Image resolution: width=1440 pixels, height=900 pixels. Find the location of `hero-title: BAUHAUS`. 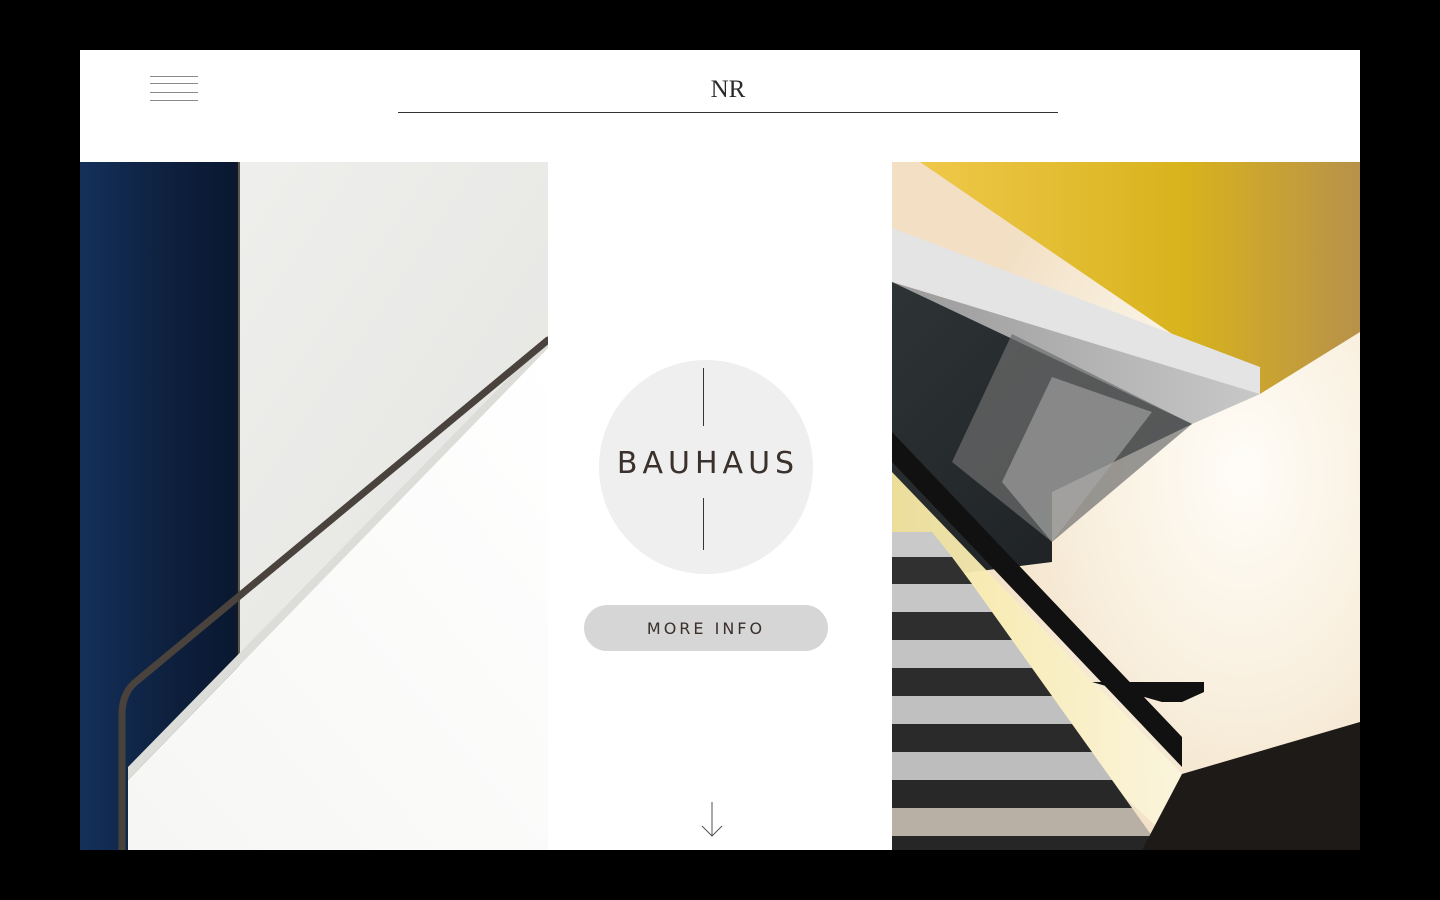

hero-title: BAUHAUS is located at coordinates (708, 463).